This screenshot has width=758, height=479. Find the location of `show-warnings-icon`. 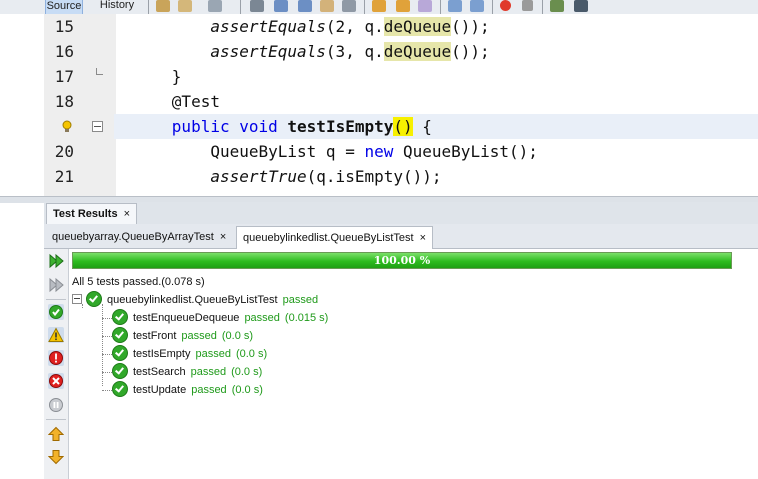

show-warnings-icon is located at coordinates (56, 335).